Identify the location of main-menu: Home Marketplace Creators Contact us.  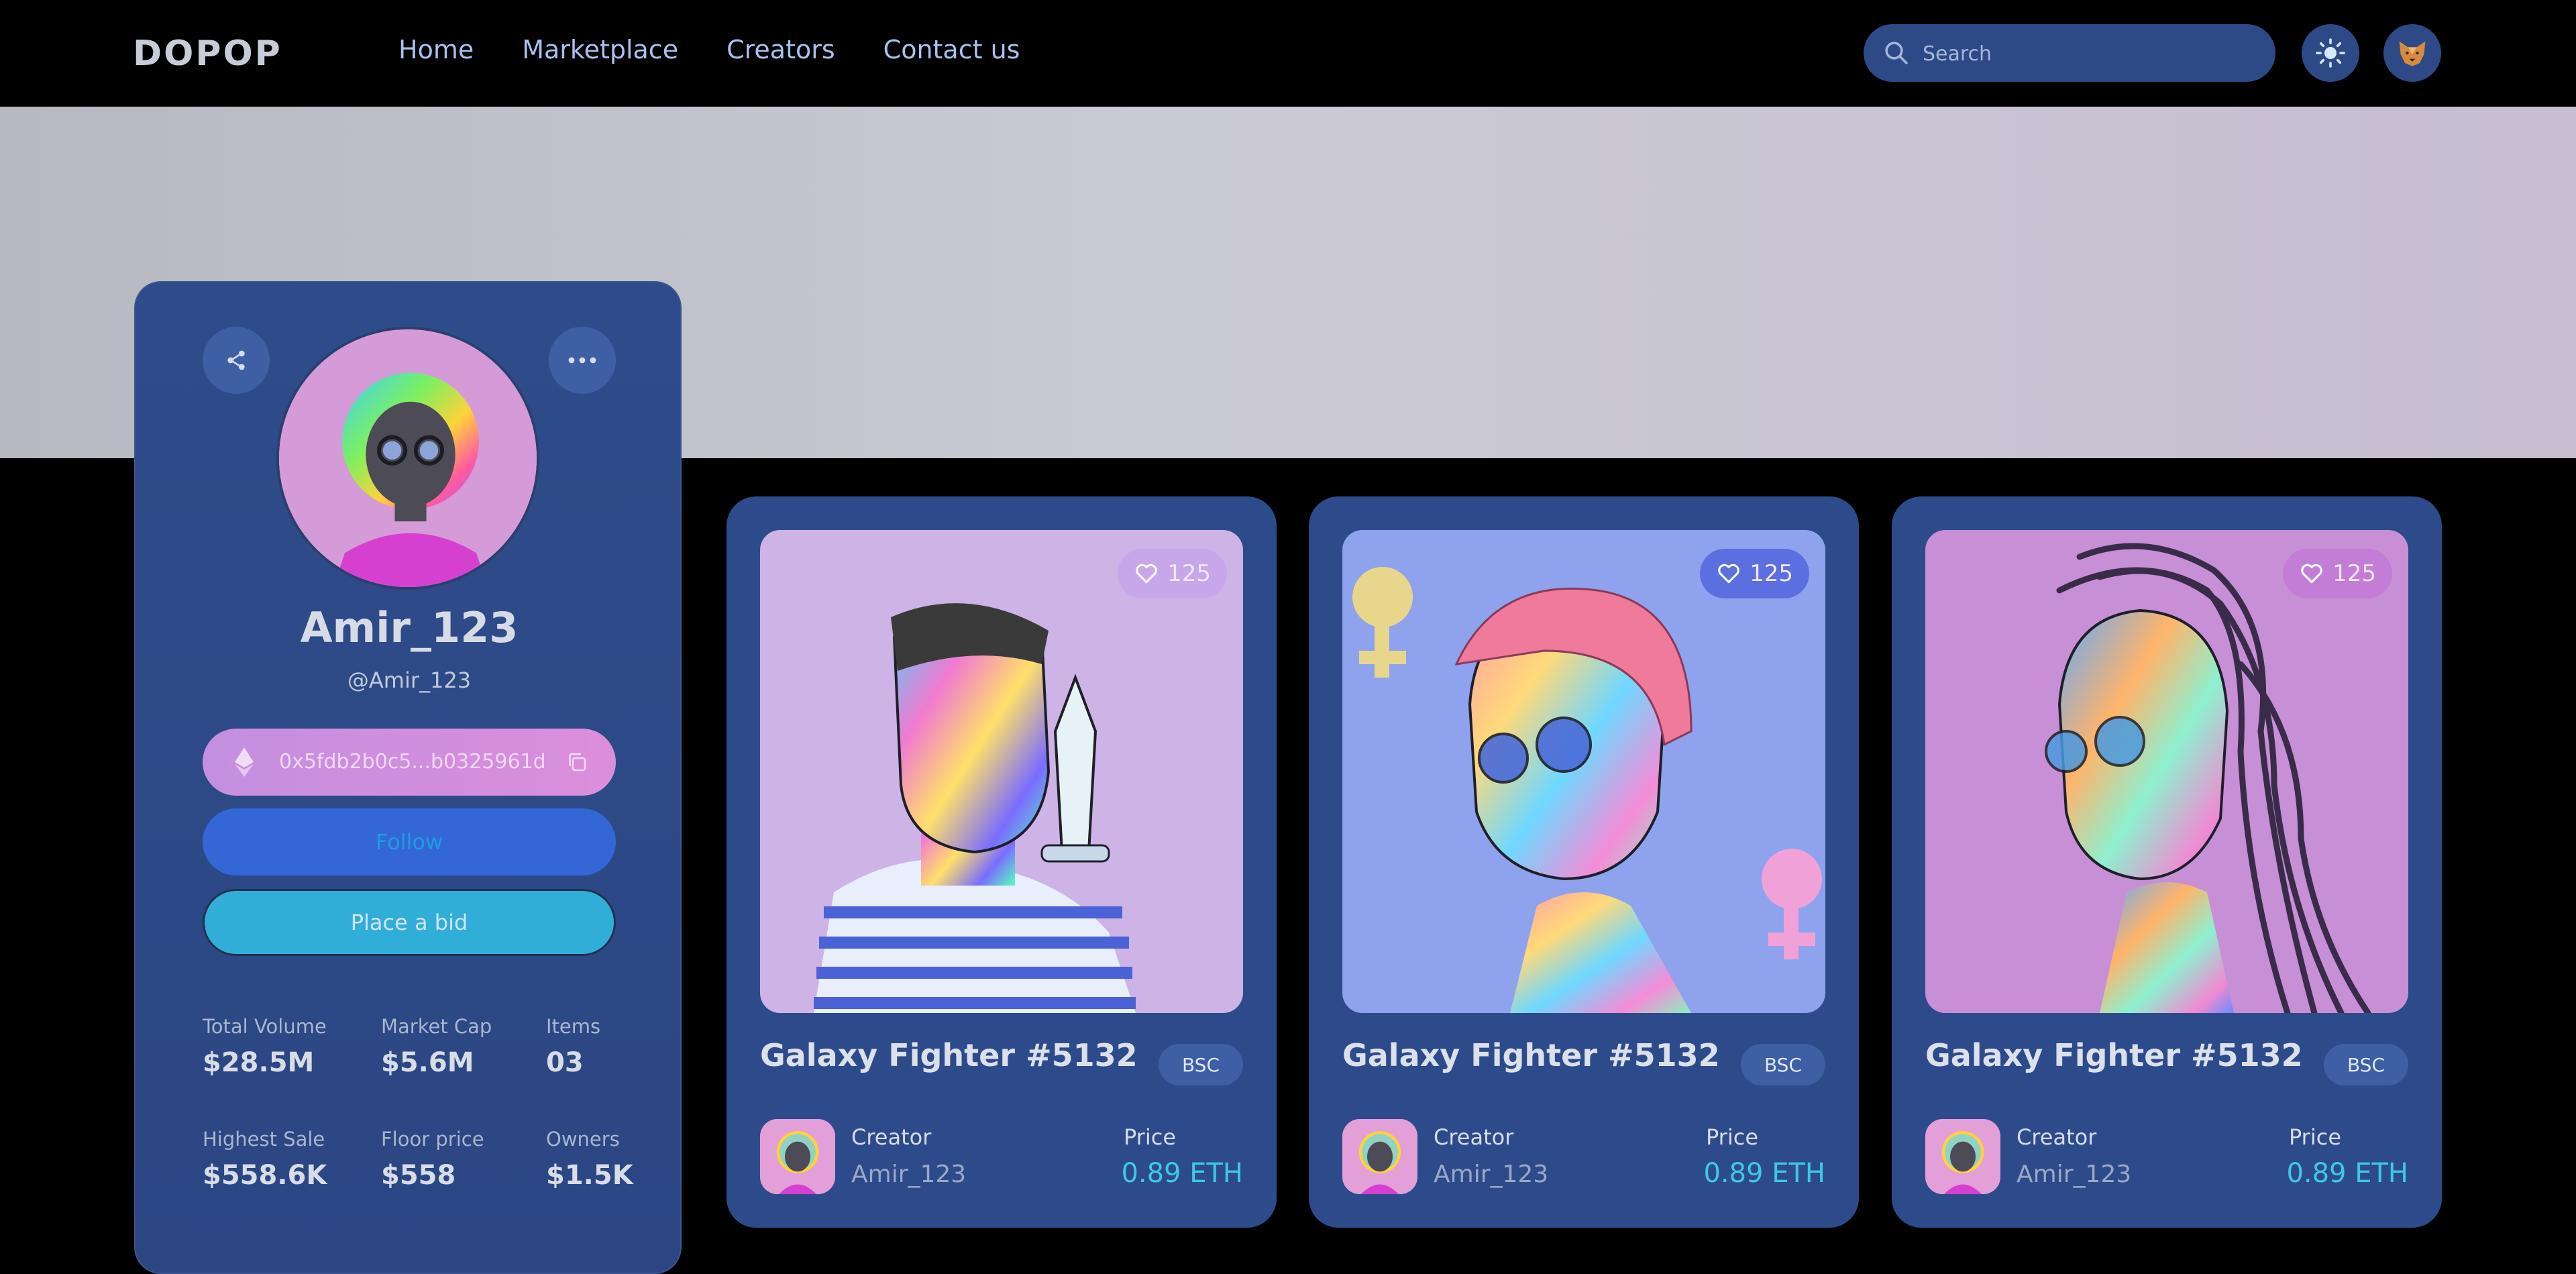
(709, 50).